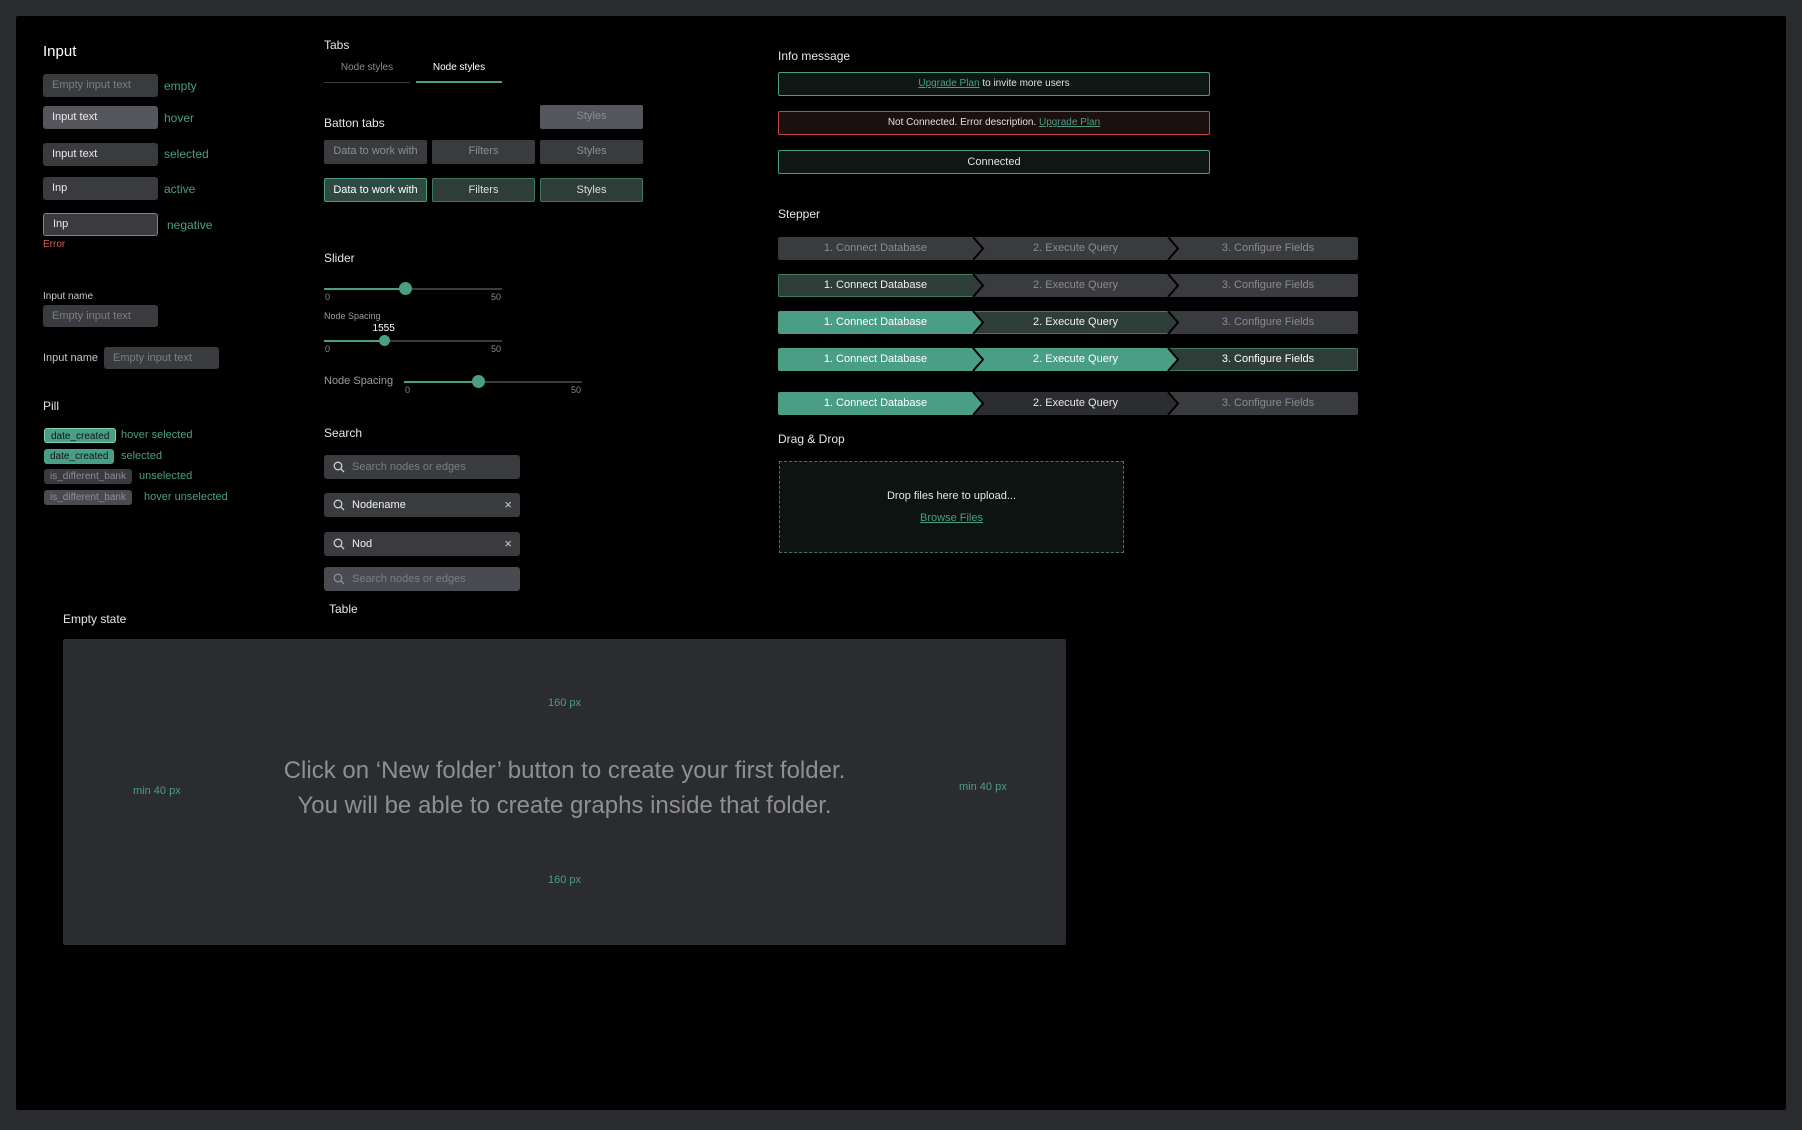 This screenshot has width=1802, height=1130. What do you see at coordinates (383, 328) in the screenshot?
I see `slider-2-value: 1555` at bounding box center [383, 328].